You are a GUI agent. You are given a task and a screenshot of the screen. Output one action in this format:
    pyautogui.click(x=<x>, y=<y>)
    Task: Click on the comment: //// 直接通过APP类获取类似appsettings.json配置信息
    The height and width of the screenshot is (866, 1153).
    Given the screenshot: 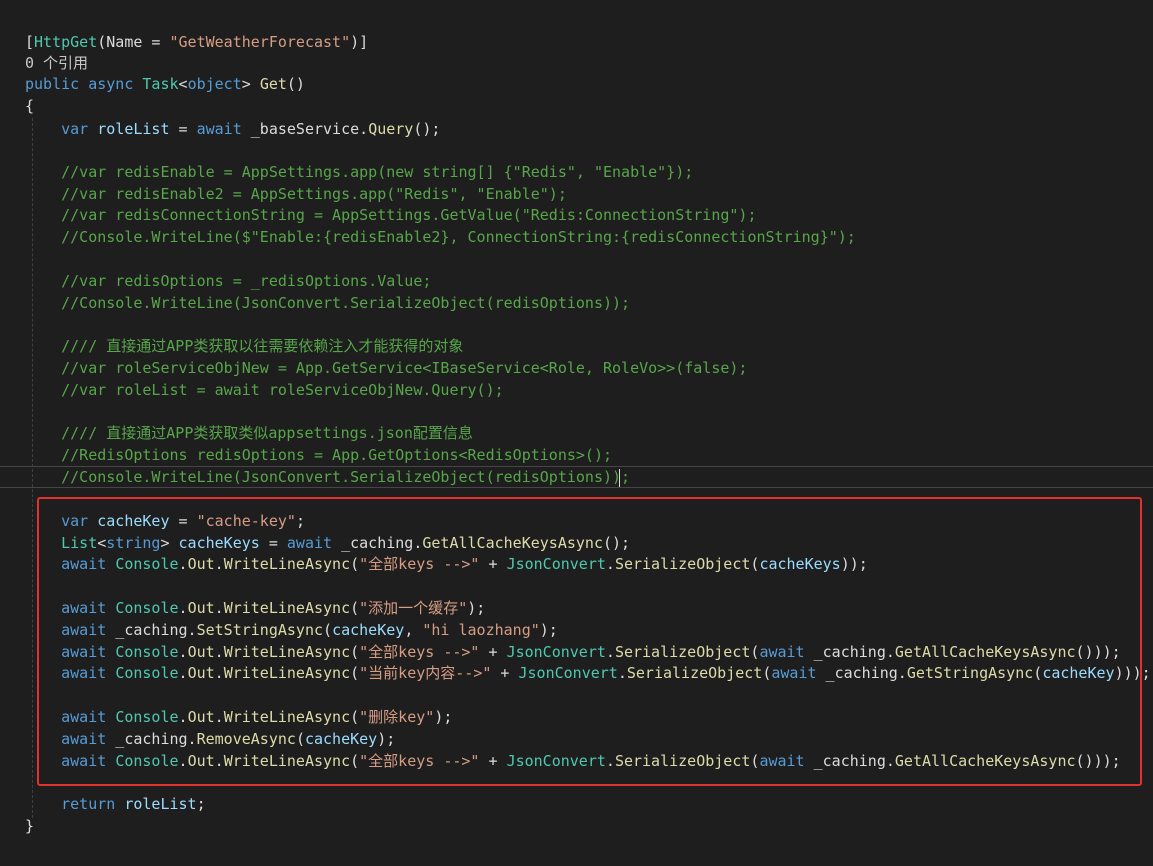 What is the action you would take?
    pyautogui.click(x=267, y=433)
    